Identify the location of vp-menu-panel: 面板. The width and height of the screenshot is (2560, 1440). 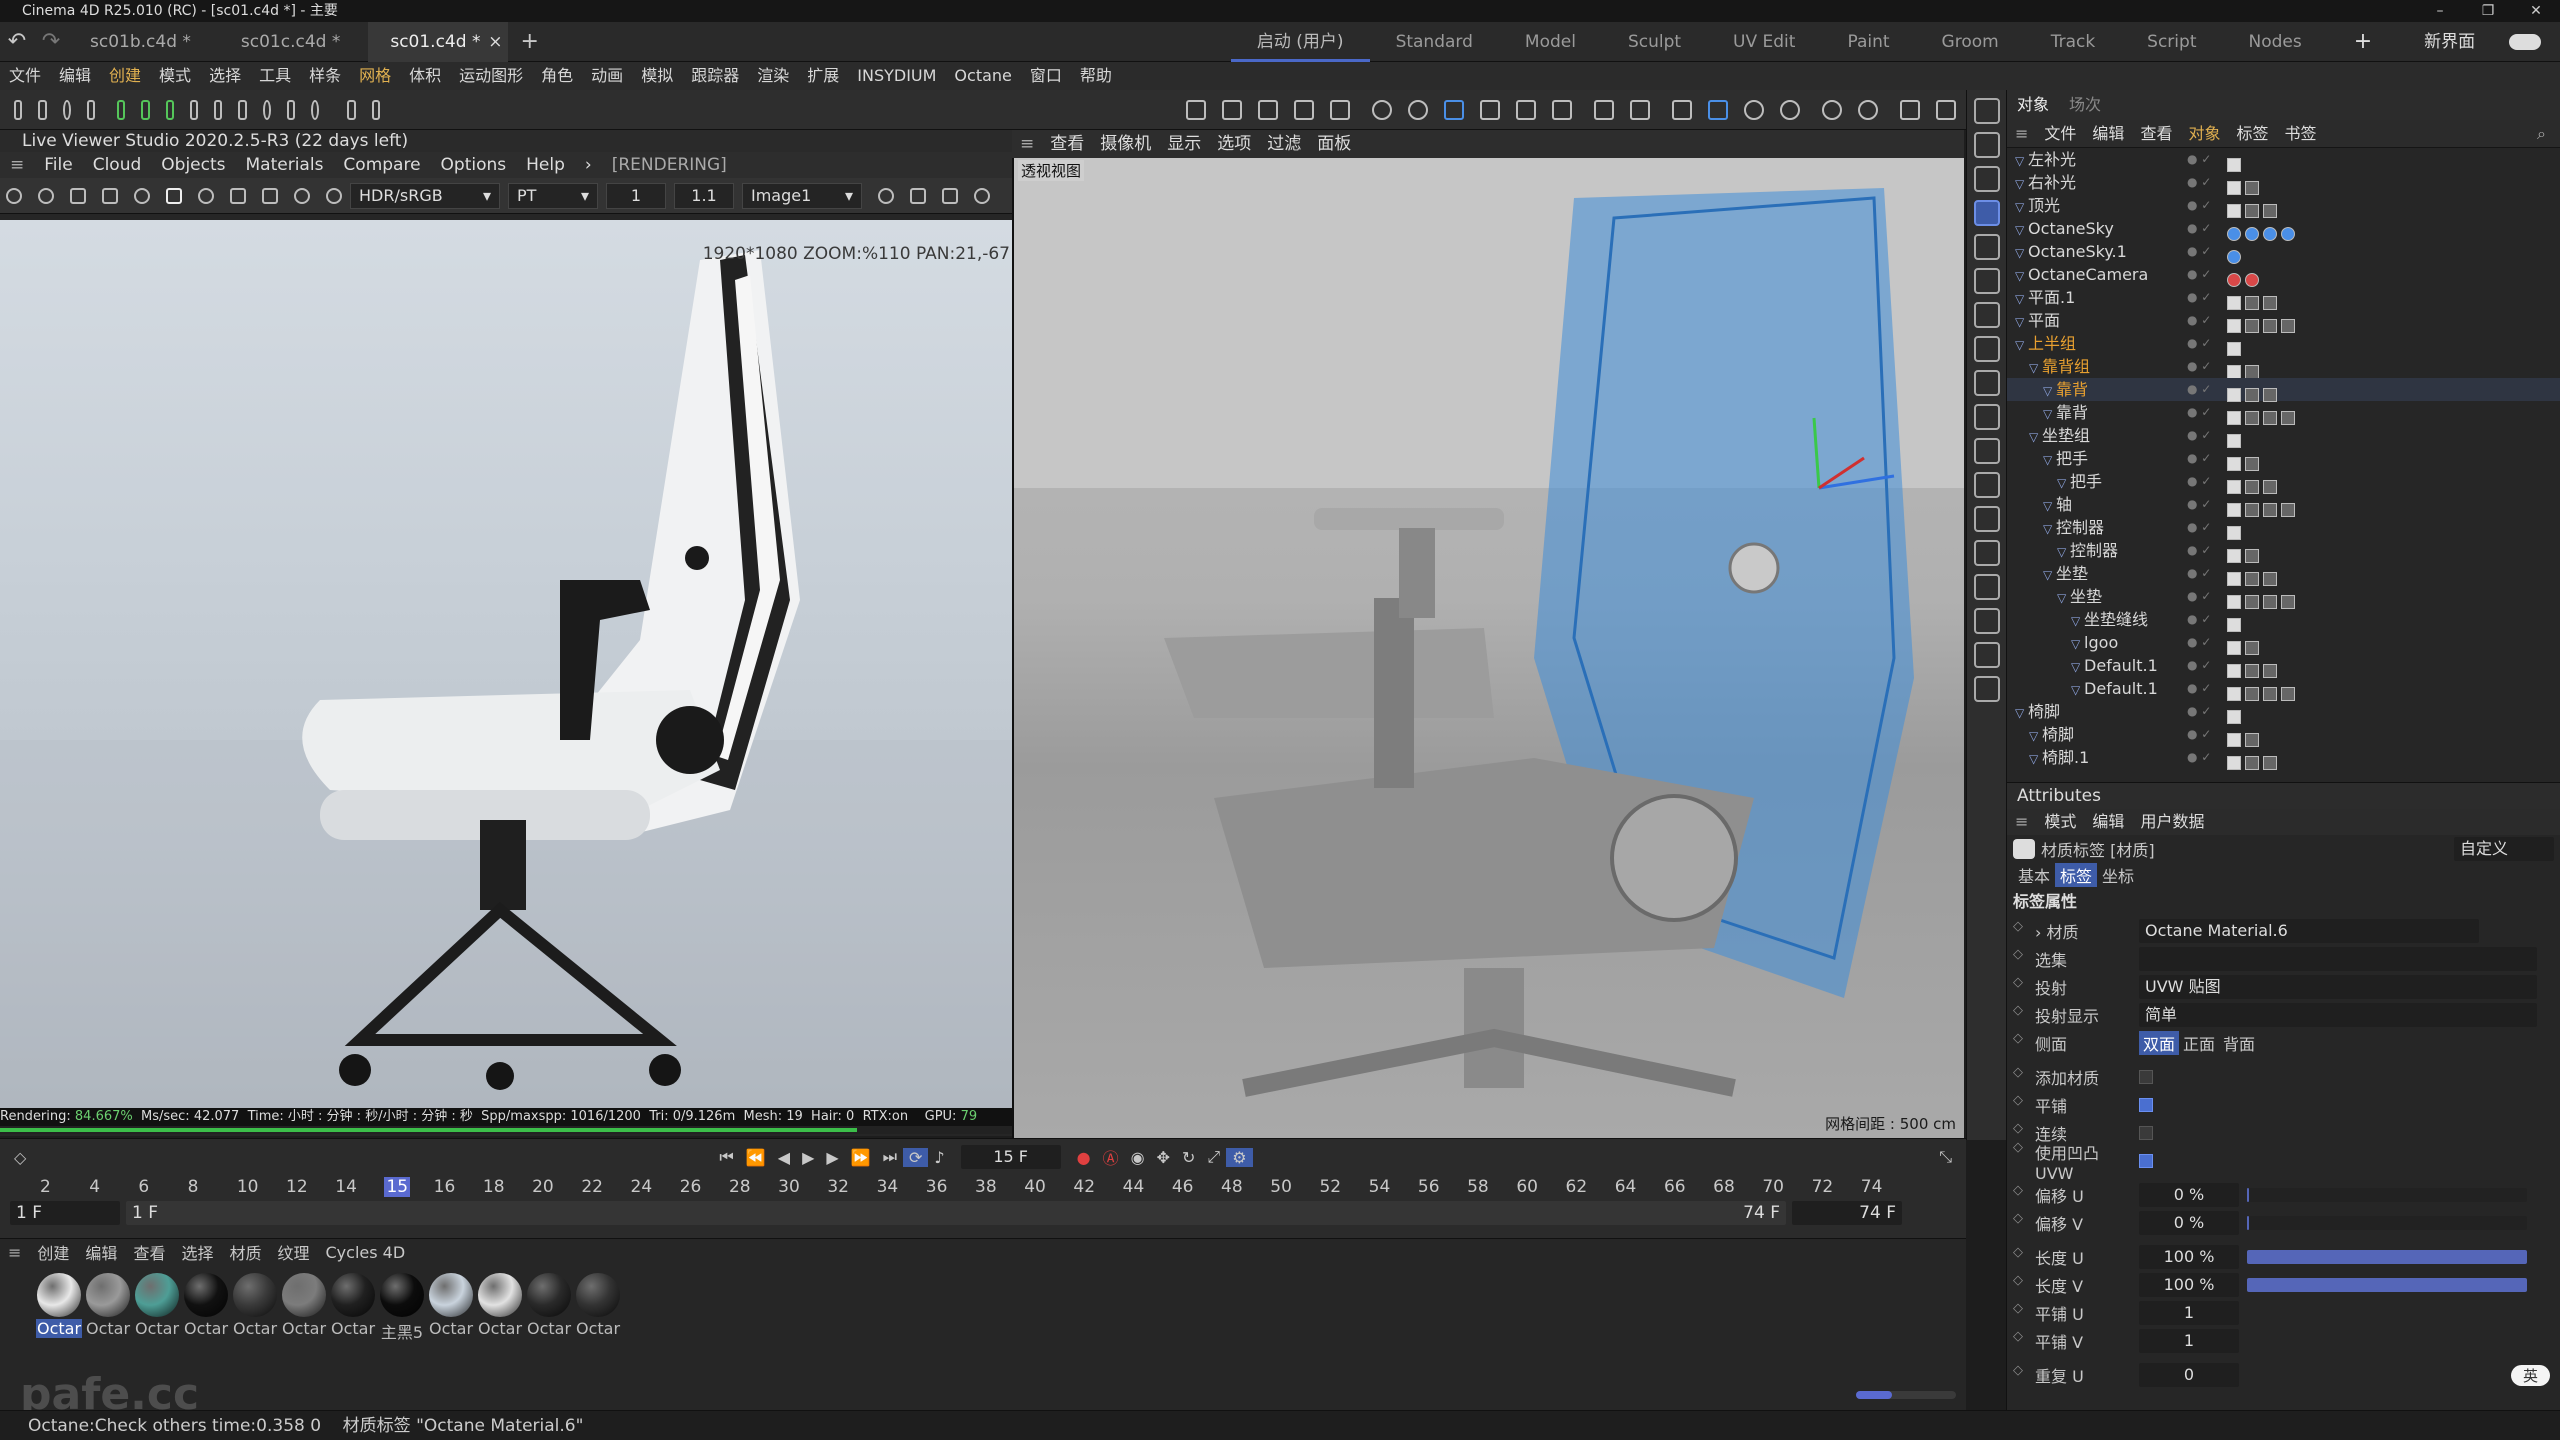
(1334, 144).